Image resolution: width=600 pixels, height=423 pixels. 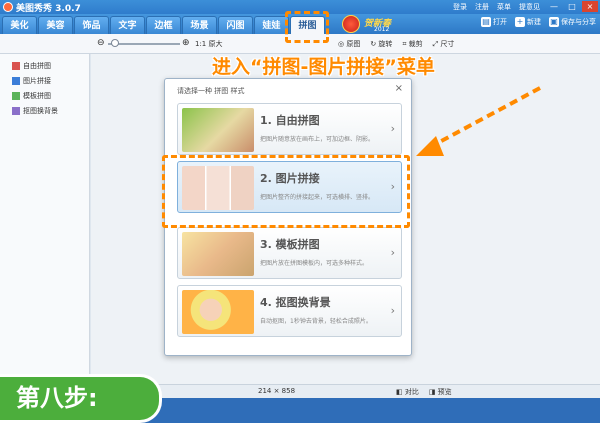 What do you see at coordinates (460, 7) in the screenshot?
I see `login-link: 登录` at bounding box center [460, 7].